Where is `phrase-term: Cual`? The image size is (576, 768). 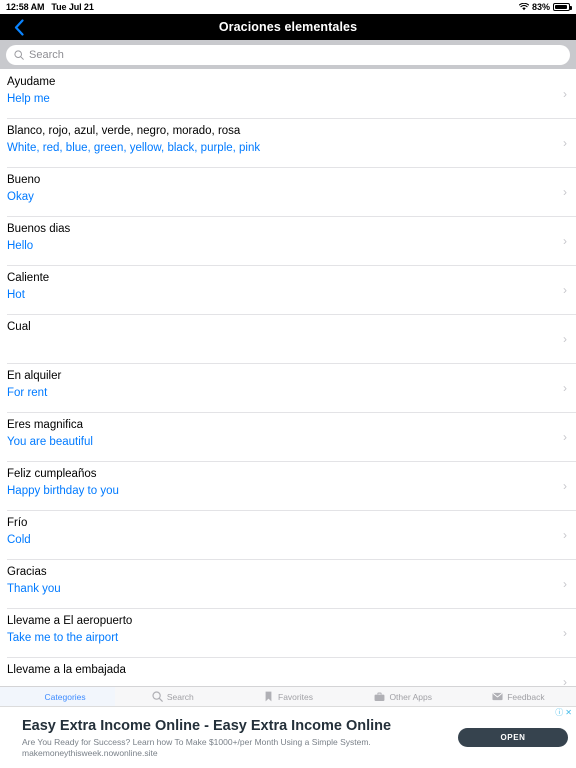 phrase-term: Cual is located at coordinates (19, 327).